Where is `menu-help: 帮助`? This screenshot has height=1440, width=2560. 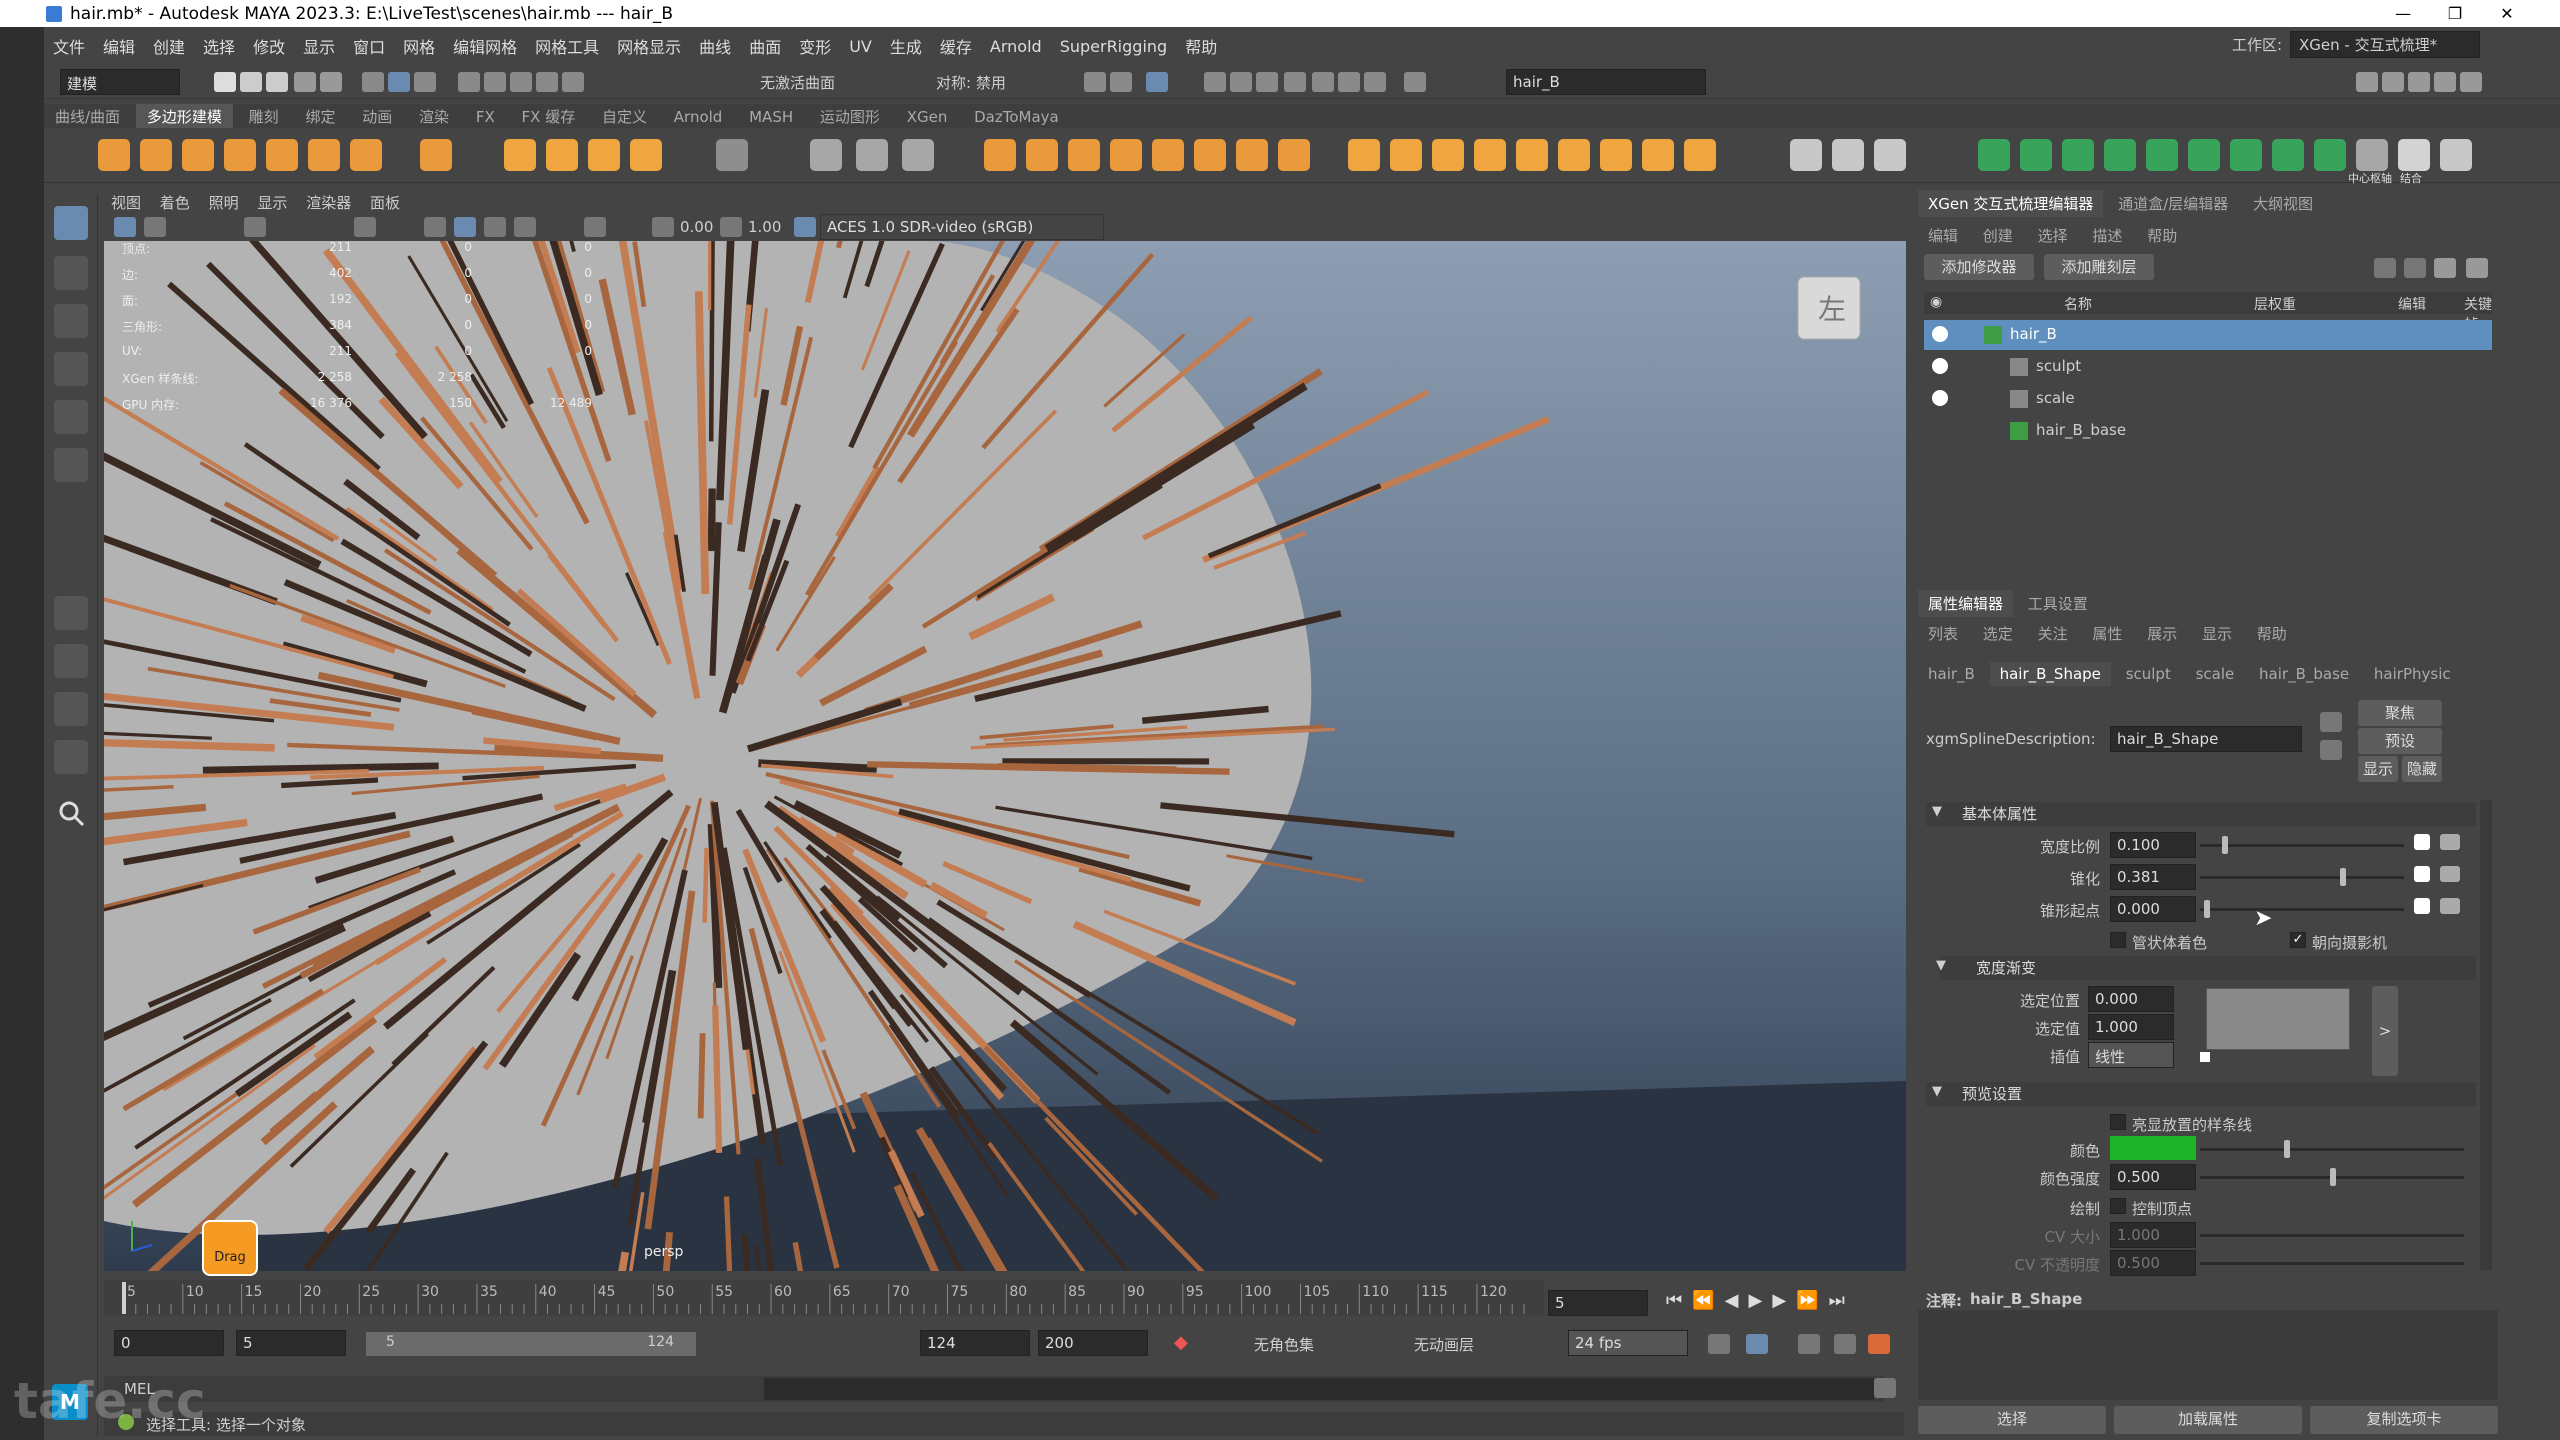 menu-help: 帮助 is located at coordinates (1201, 46).